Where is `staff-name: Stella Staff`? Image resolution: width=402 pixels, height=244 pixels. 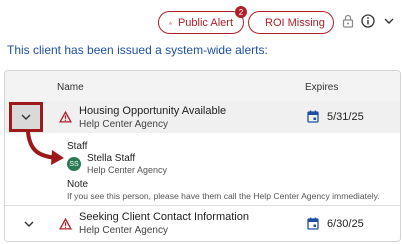
staff-name: Stella Staff is located at coordinates (111, 158).